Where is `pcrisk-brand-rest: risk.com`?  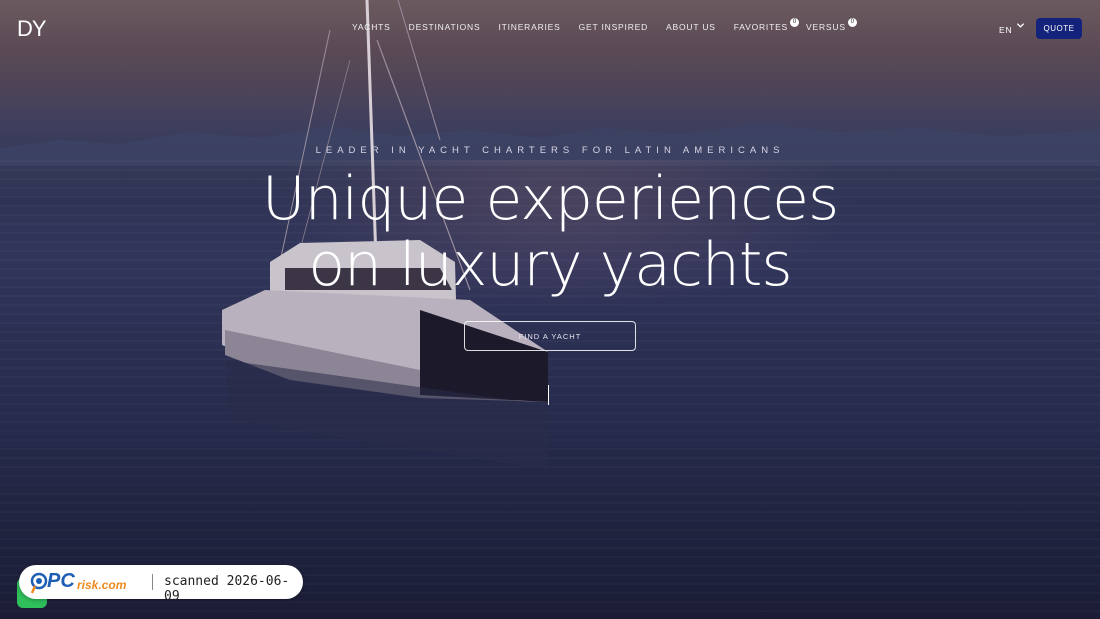 pcrisk-brand-rest: risk.com is located at coordinates (102, 585).